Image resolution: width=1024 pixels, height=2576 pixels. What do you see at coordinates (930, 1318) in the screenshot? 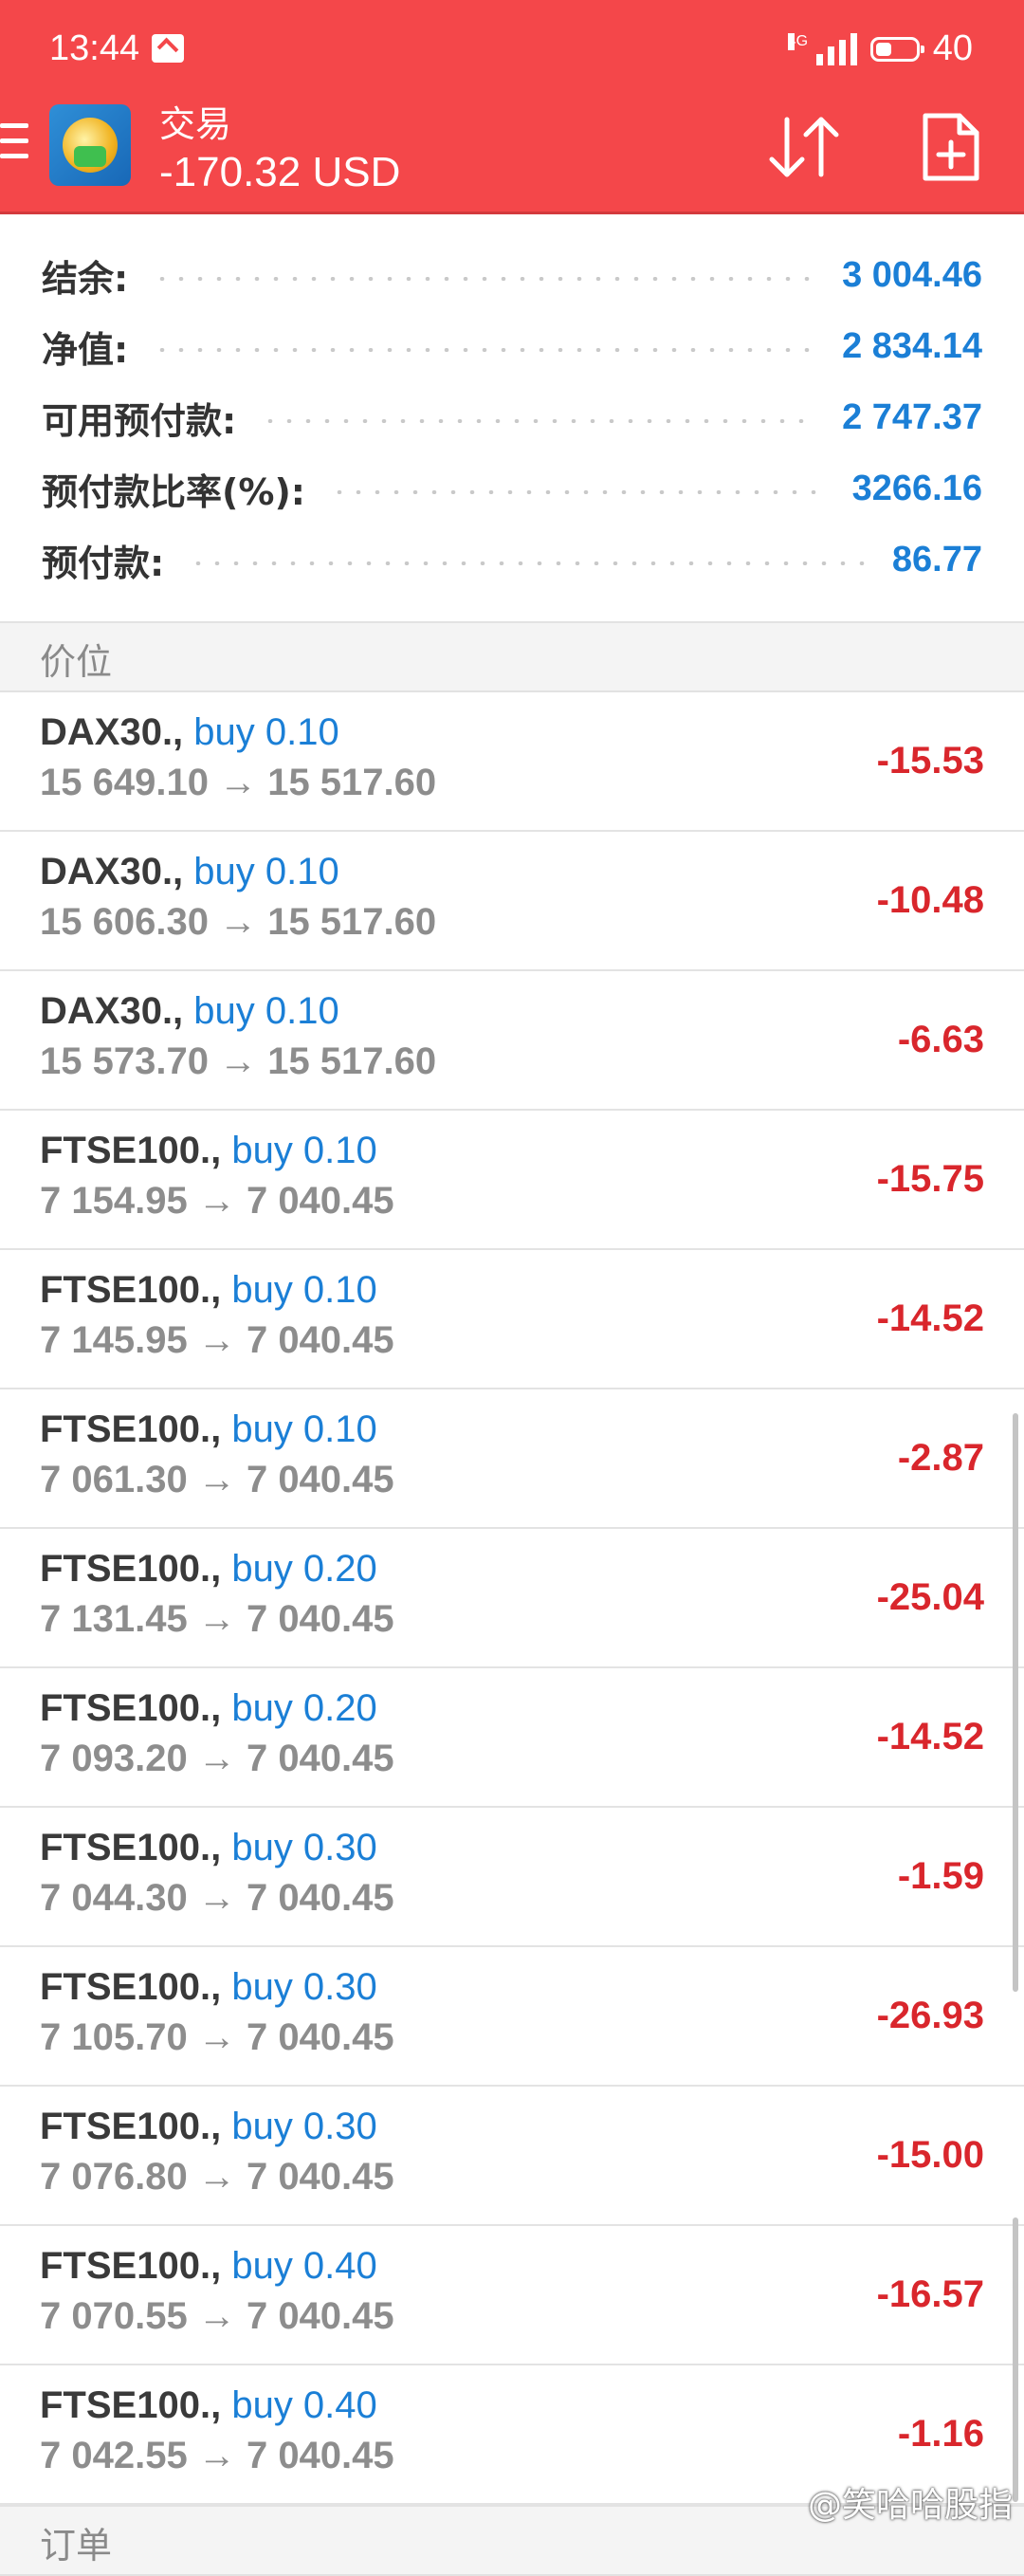
I see `position-profit: -14.52` at bounding box center [930, 1318].